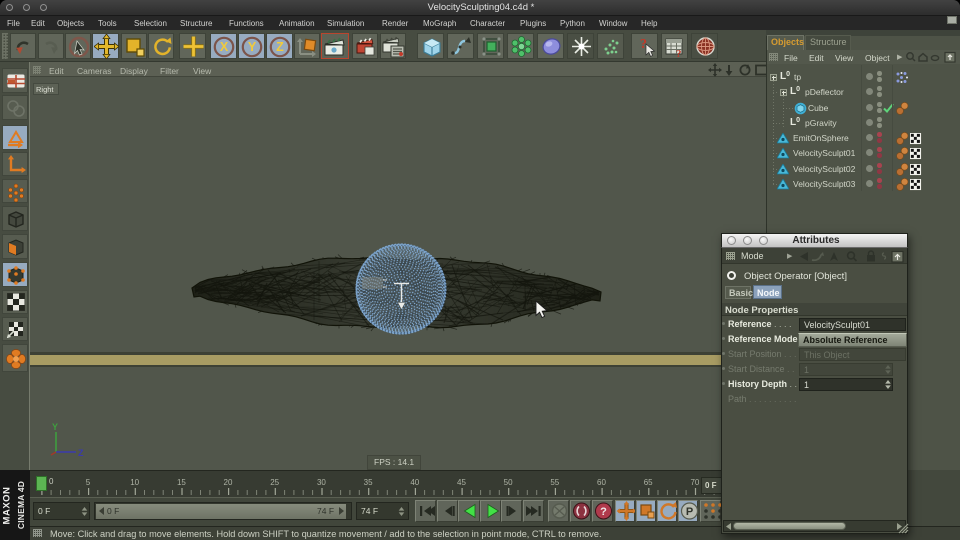 Image resolution: width=960 pixels, height=540 pixels. What do you see at coordinates (134, 482) in the screenshot?
I see `svg-text: 10` at bounding box center [134, 482].